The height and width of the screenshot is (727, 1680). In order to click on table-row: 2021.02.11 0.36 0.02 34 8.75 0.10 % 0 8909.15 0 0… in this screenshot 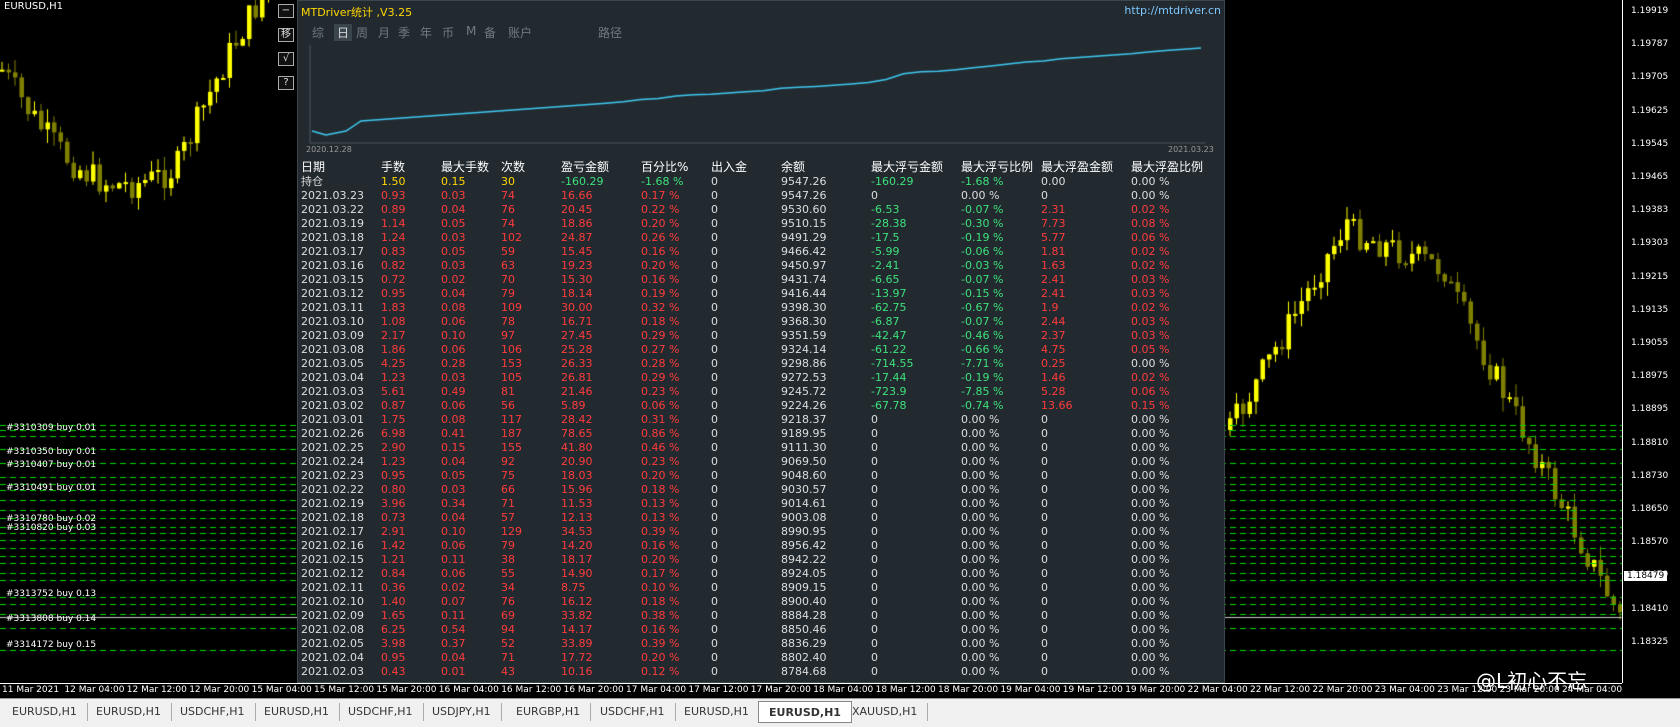, I will do `click(761, 588)`.